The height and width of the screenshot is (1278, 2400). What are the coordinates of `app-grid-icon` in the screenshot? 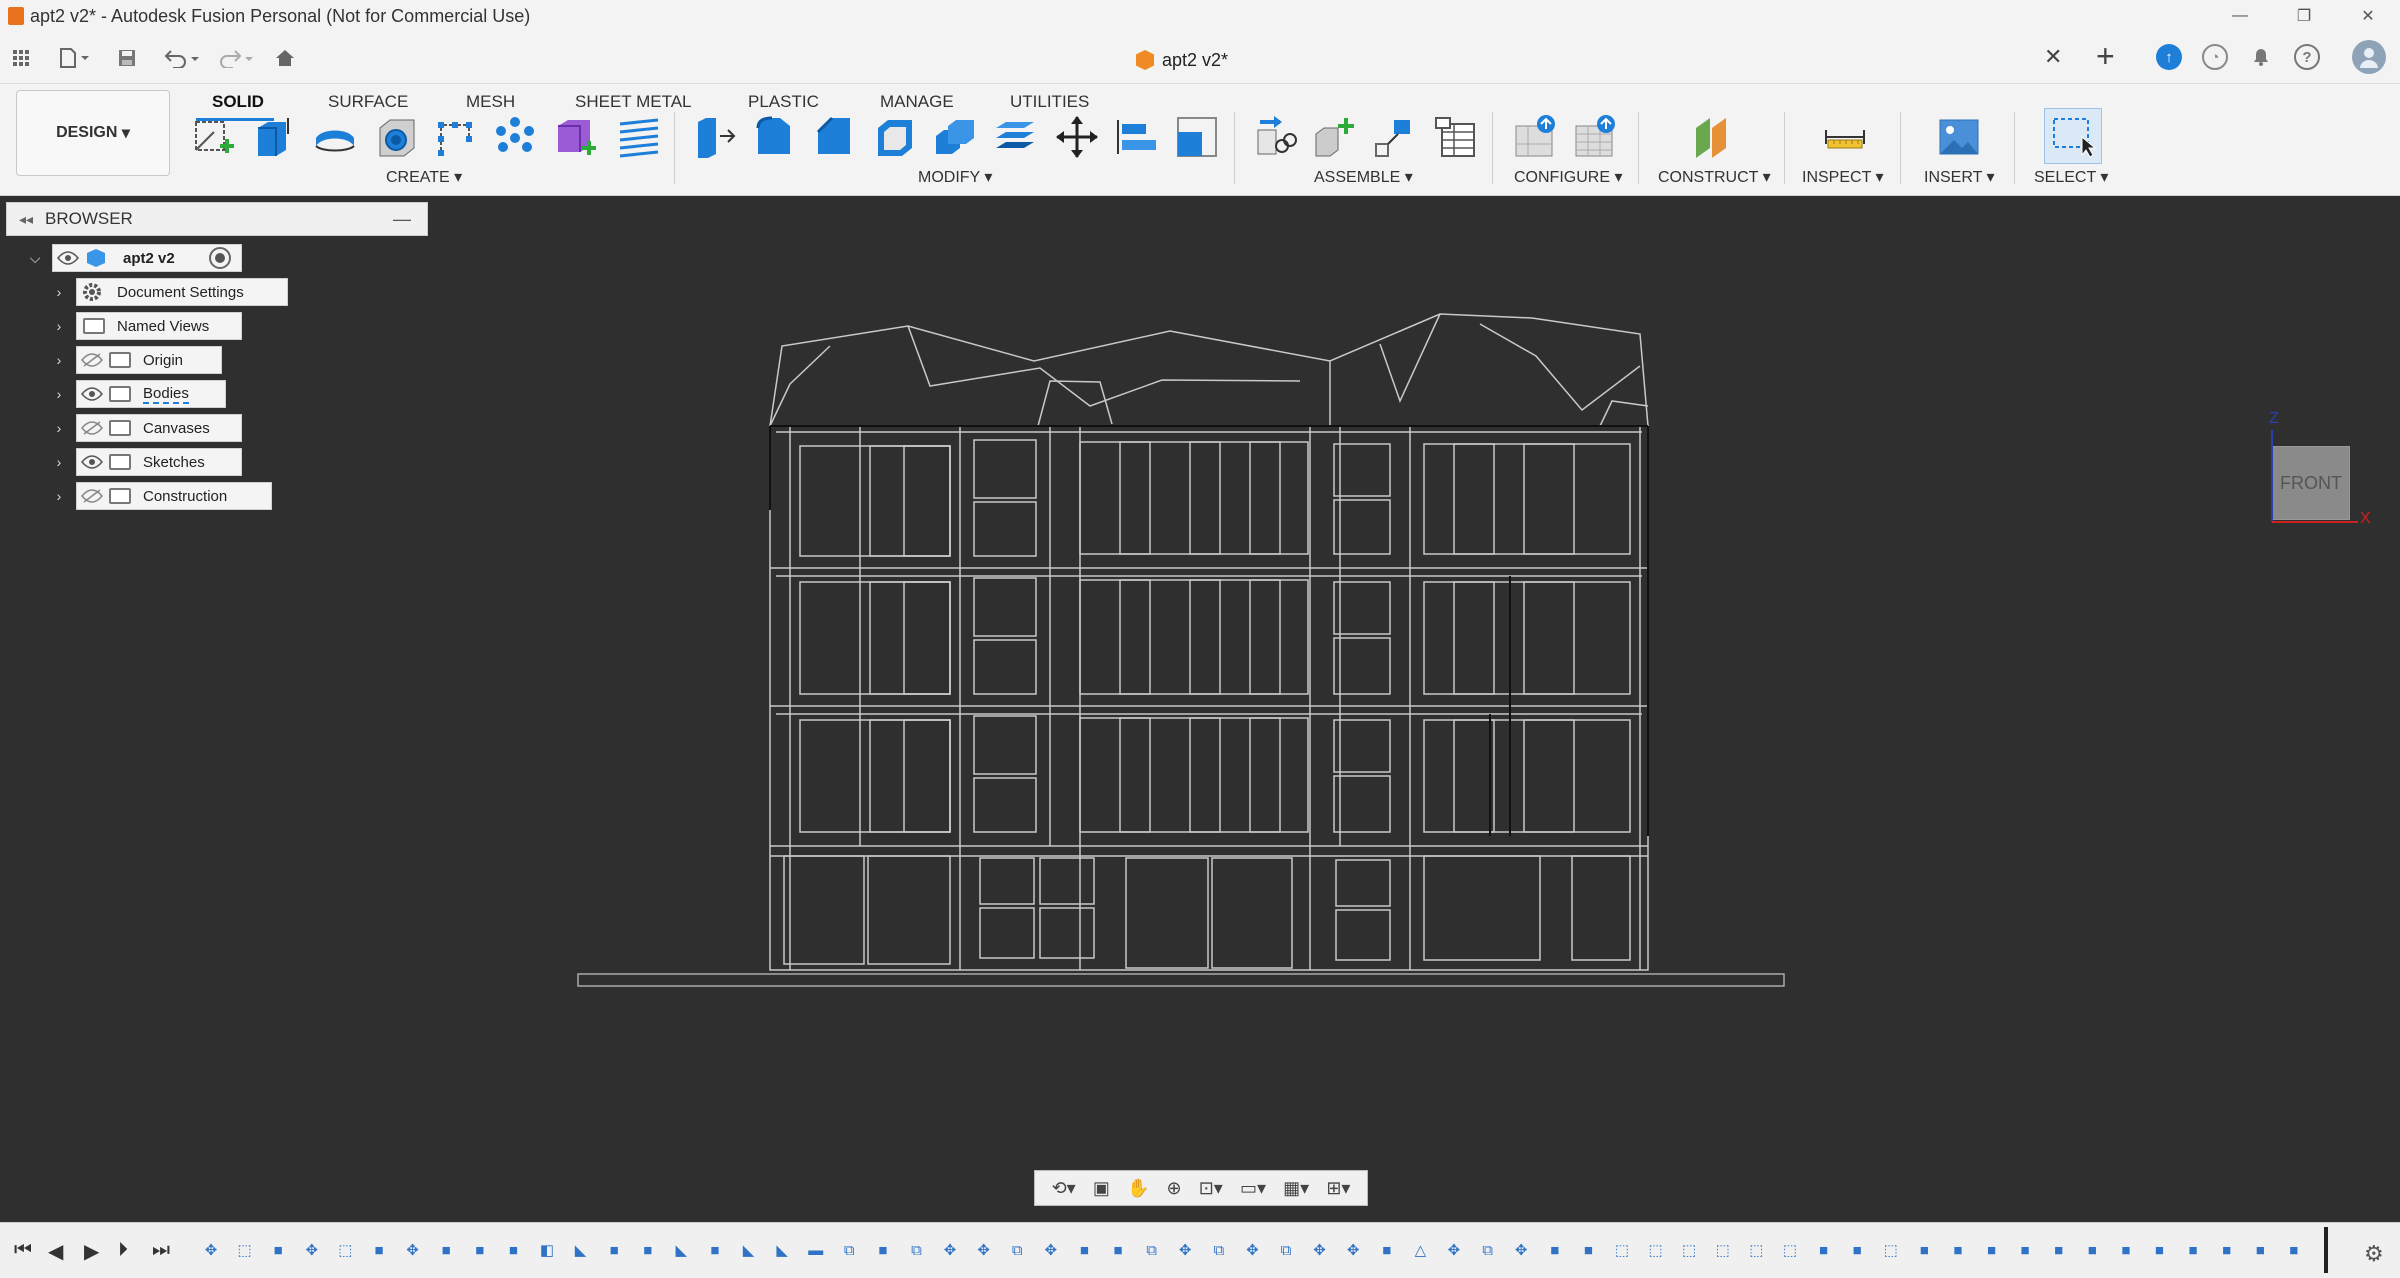 It's located at (21, 58).